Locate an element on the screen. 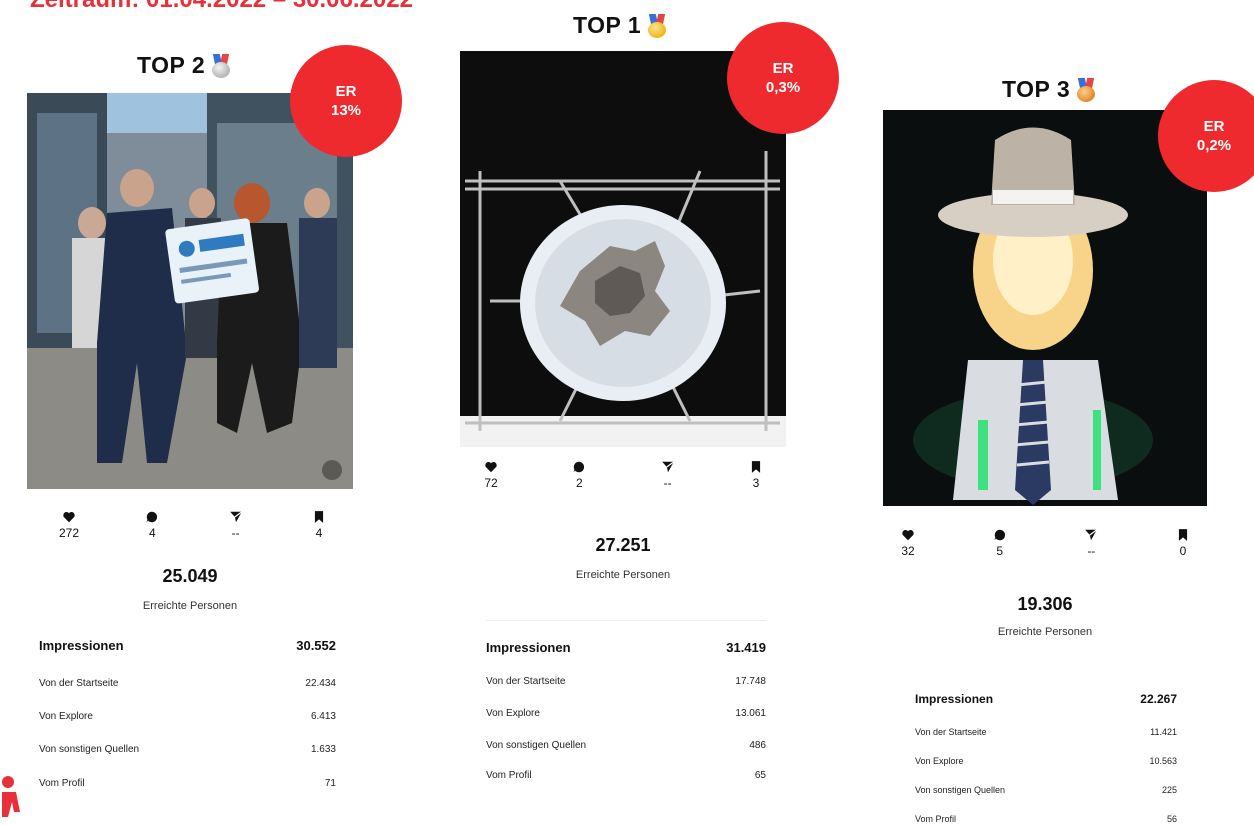 Image resolution: width=1254 pixels, height=826 pixels. likes-count: 272 is located at coordinates (69, 533).